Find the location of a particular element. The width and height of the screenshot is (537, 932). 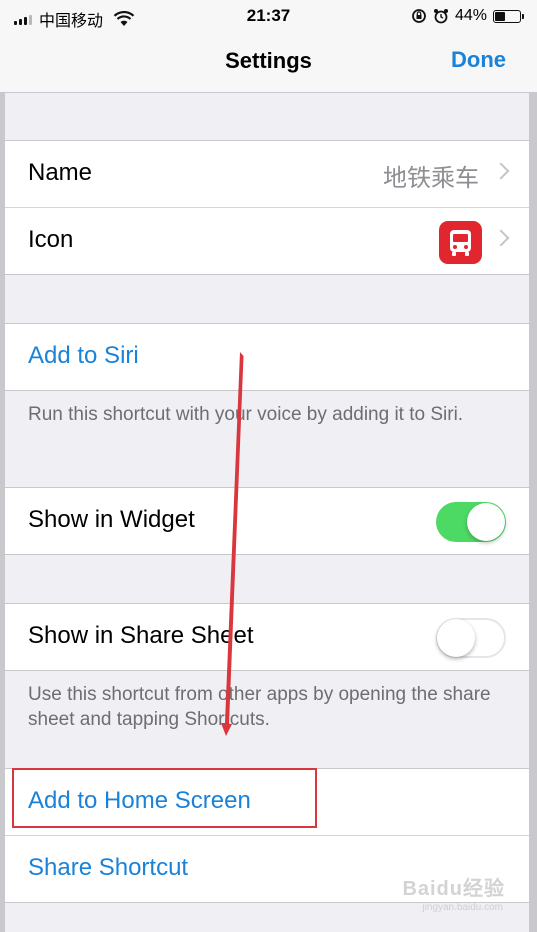

navigation-bar: Settings Done is located at coordinates (268, 63).